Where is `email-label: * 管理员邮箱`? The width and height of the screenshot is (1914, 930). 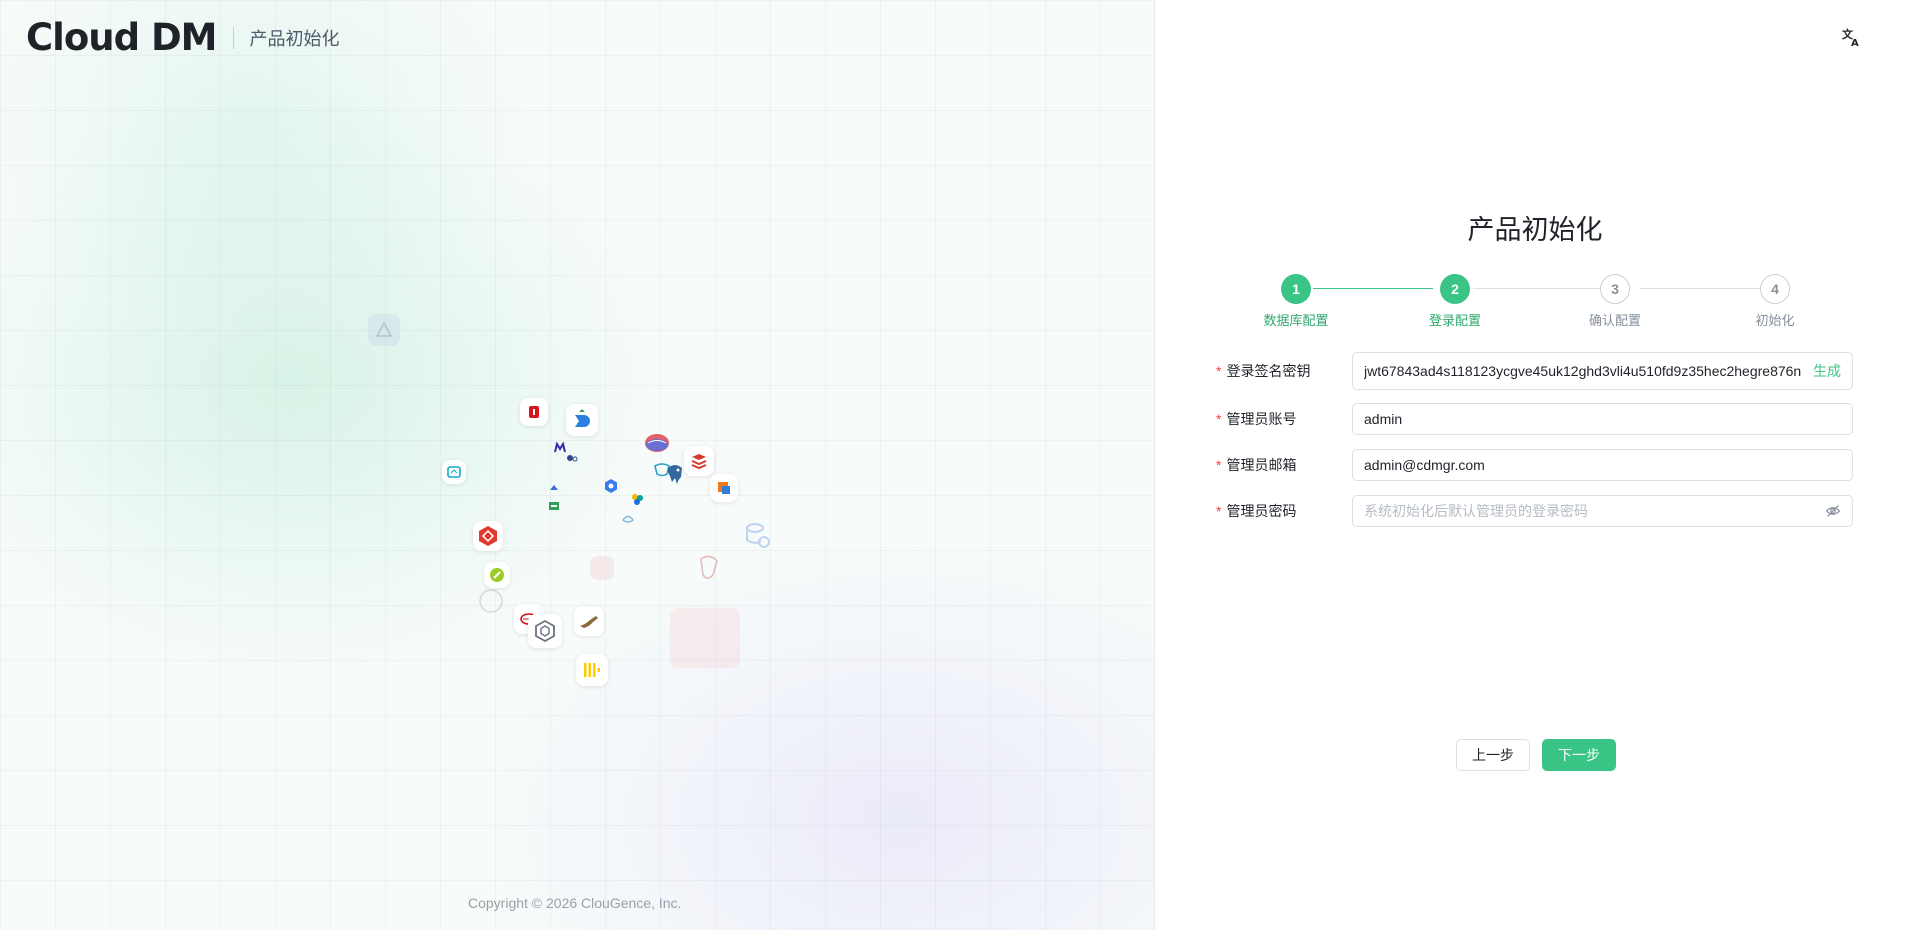
email-label: * 管理员邮箱 is located at coordinates (1284, 465).